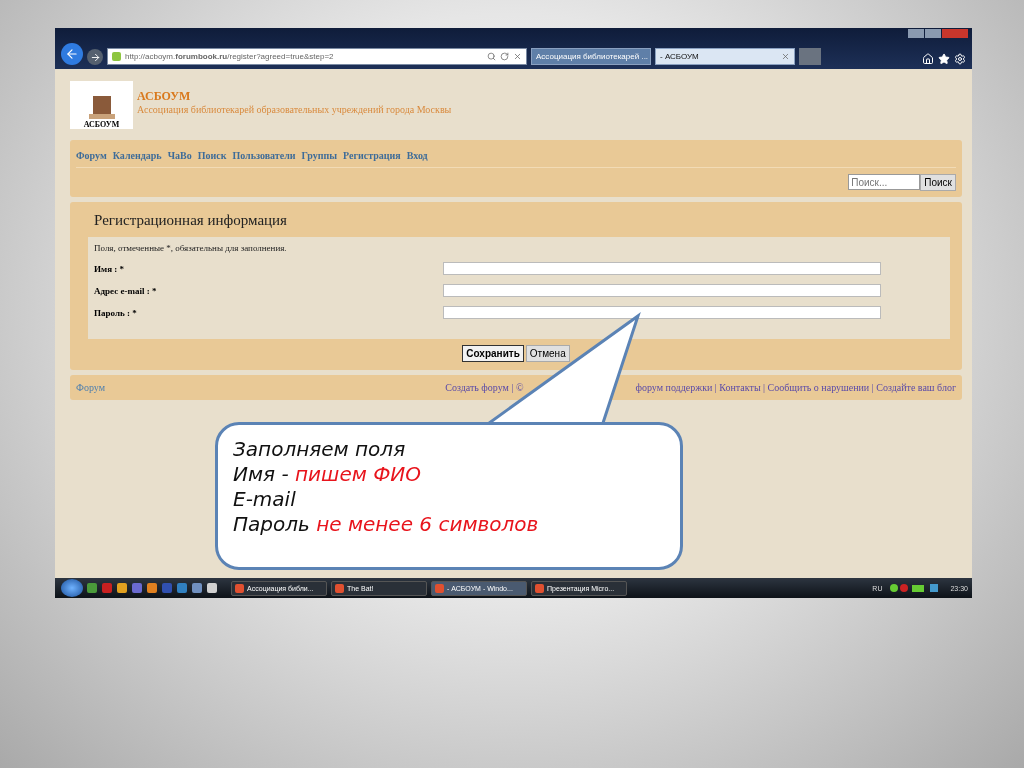 This screenshot has width=1024, height=768. I want to click on callout-text: Пароль не менее 6 символов, so click(386, 524).